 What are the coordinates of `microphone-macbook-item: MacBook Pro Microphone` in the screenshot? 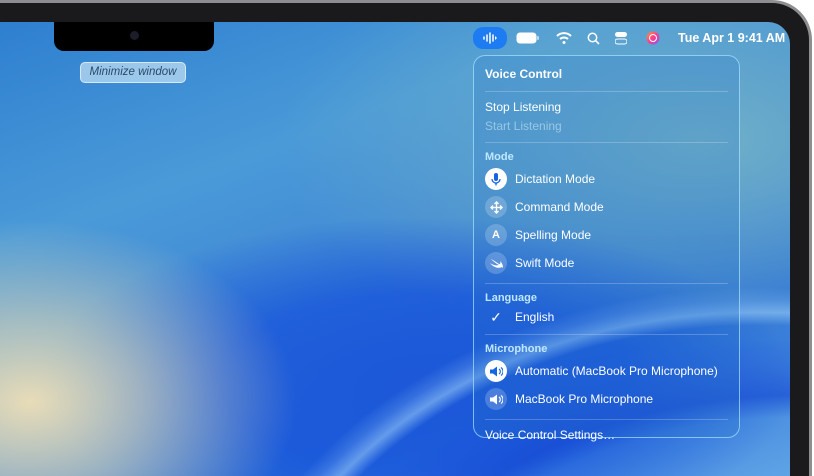 It's located at (606, 399).